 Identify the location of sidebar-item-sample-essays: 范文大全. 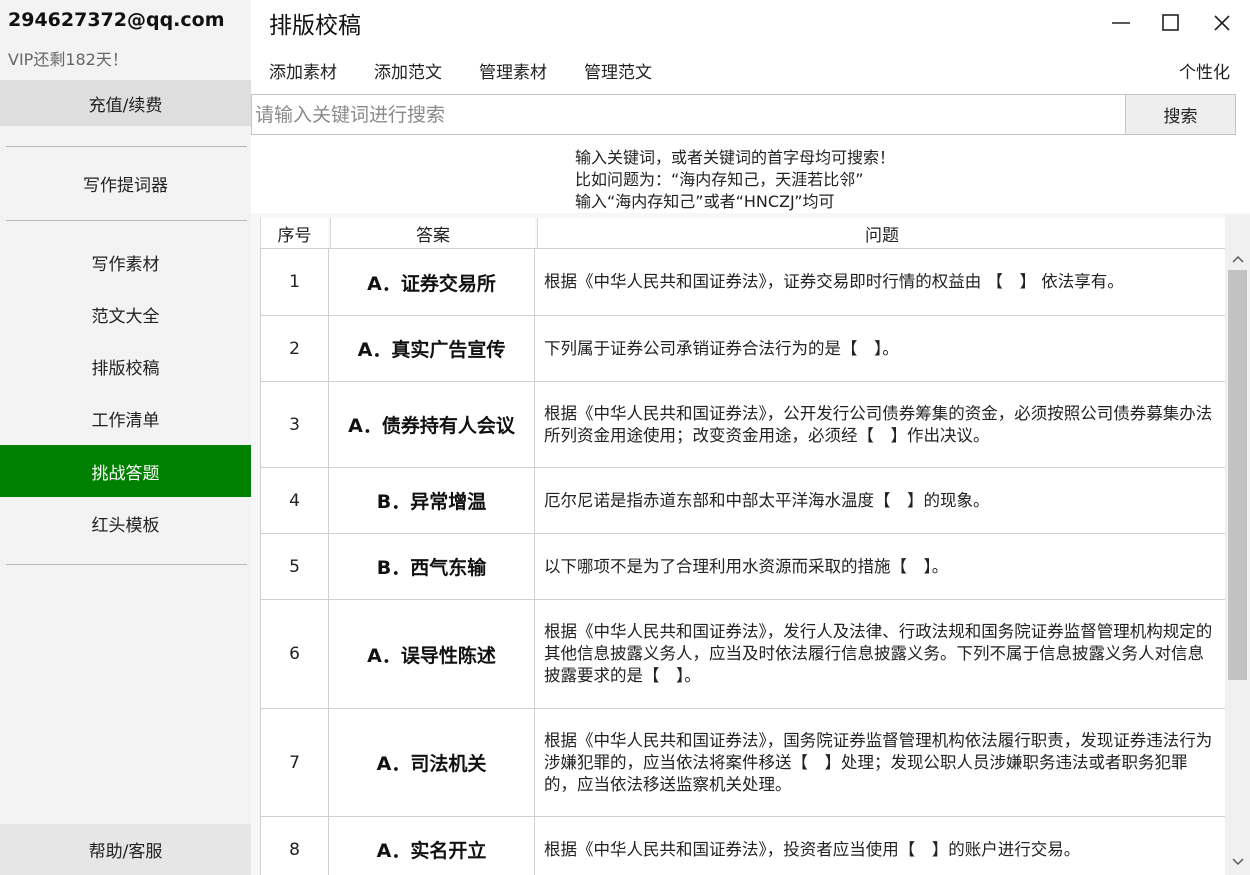
(125, 314).